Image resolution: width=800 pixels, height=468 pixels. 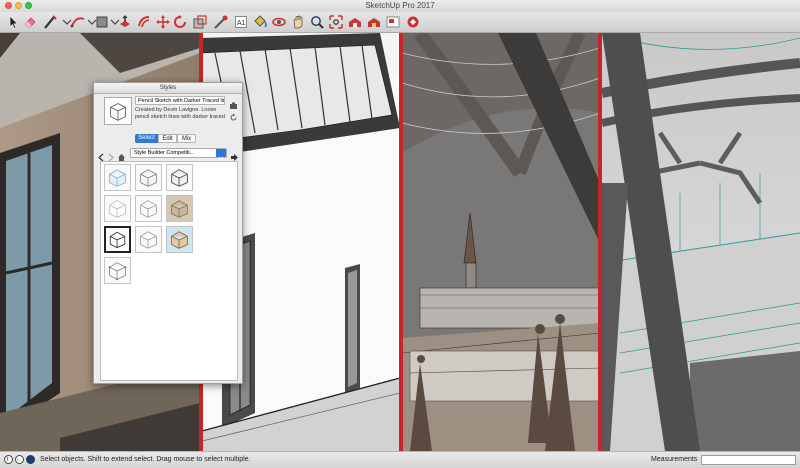 What do you see at coordinates (233, 115) in the screenshot?
I see `refresh-icon` at bounding box center [233, 115].